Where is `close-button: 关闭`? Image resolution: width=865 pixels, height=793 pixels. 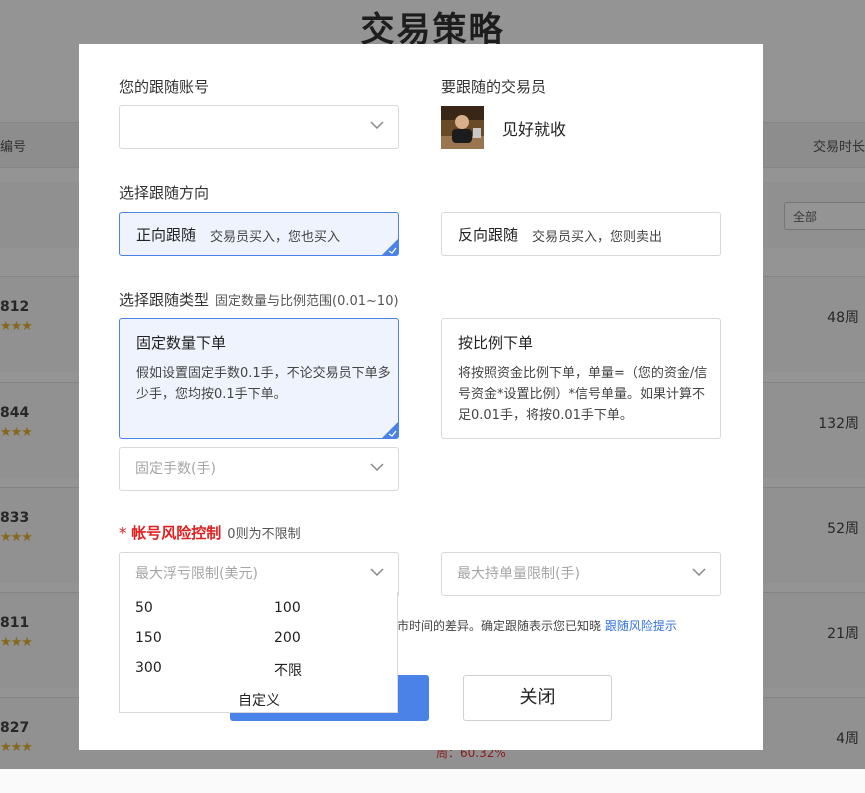 close-button: 关闭 is located at coordinates (537, 698).